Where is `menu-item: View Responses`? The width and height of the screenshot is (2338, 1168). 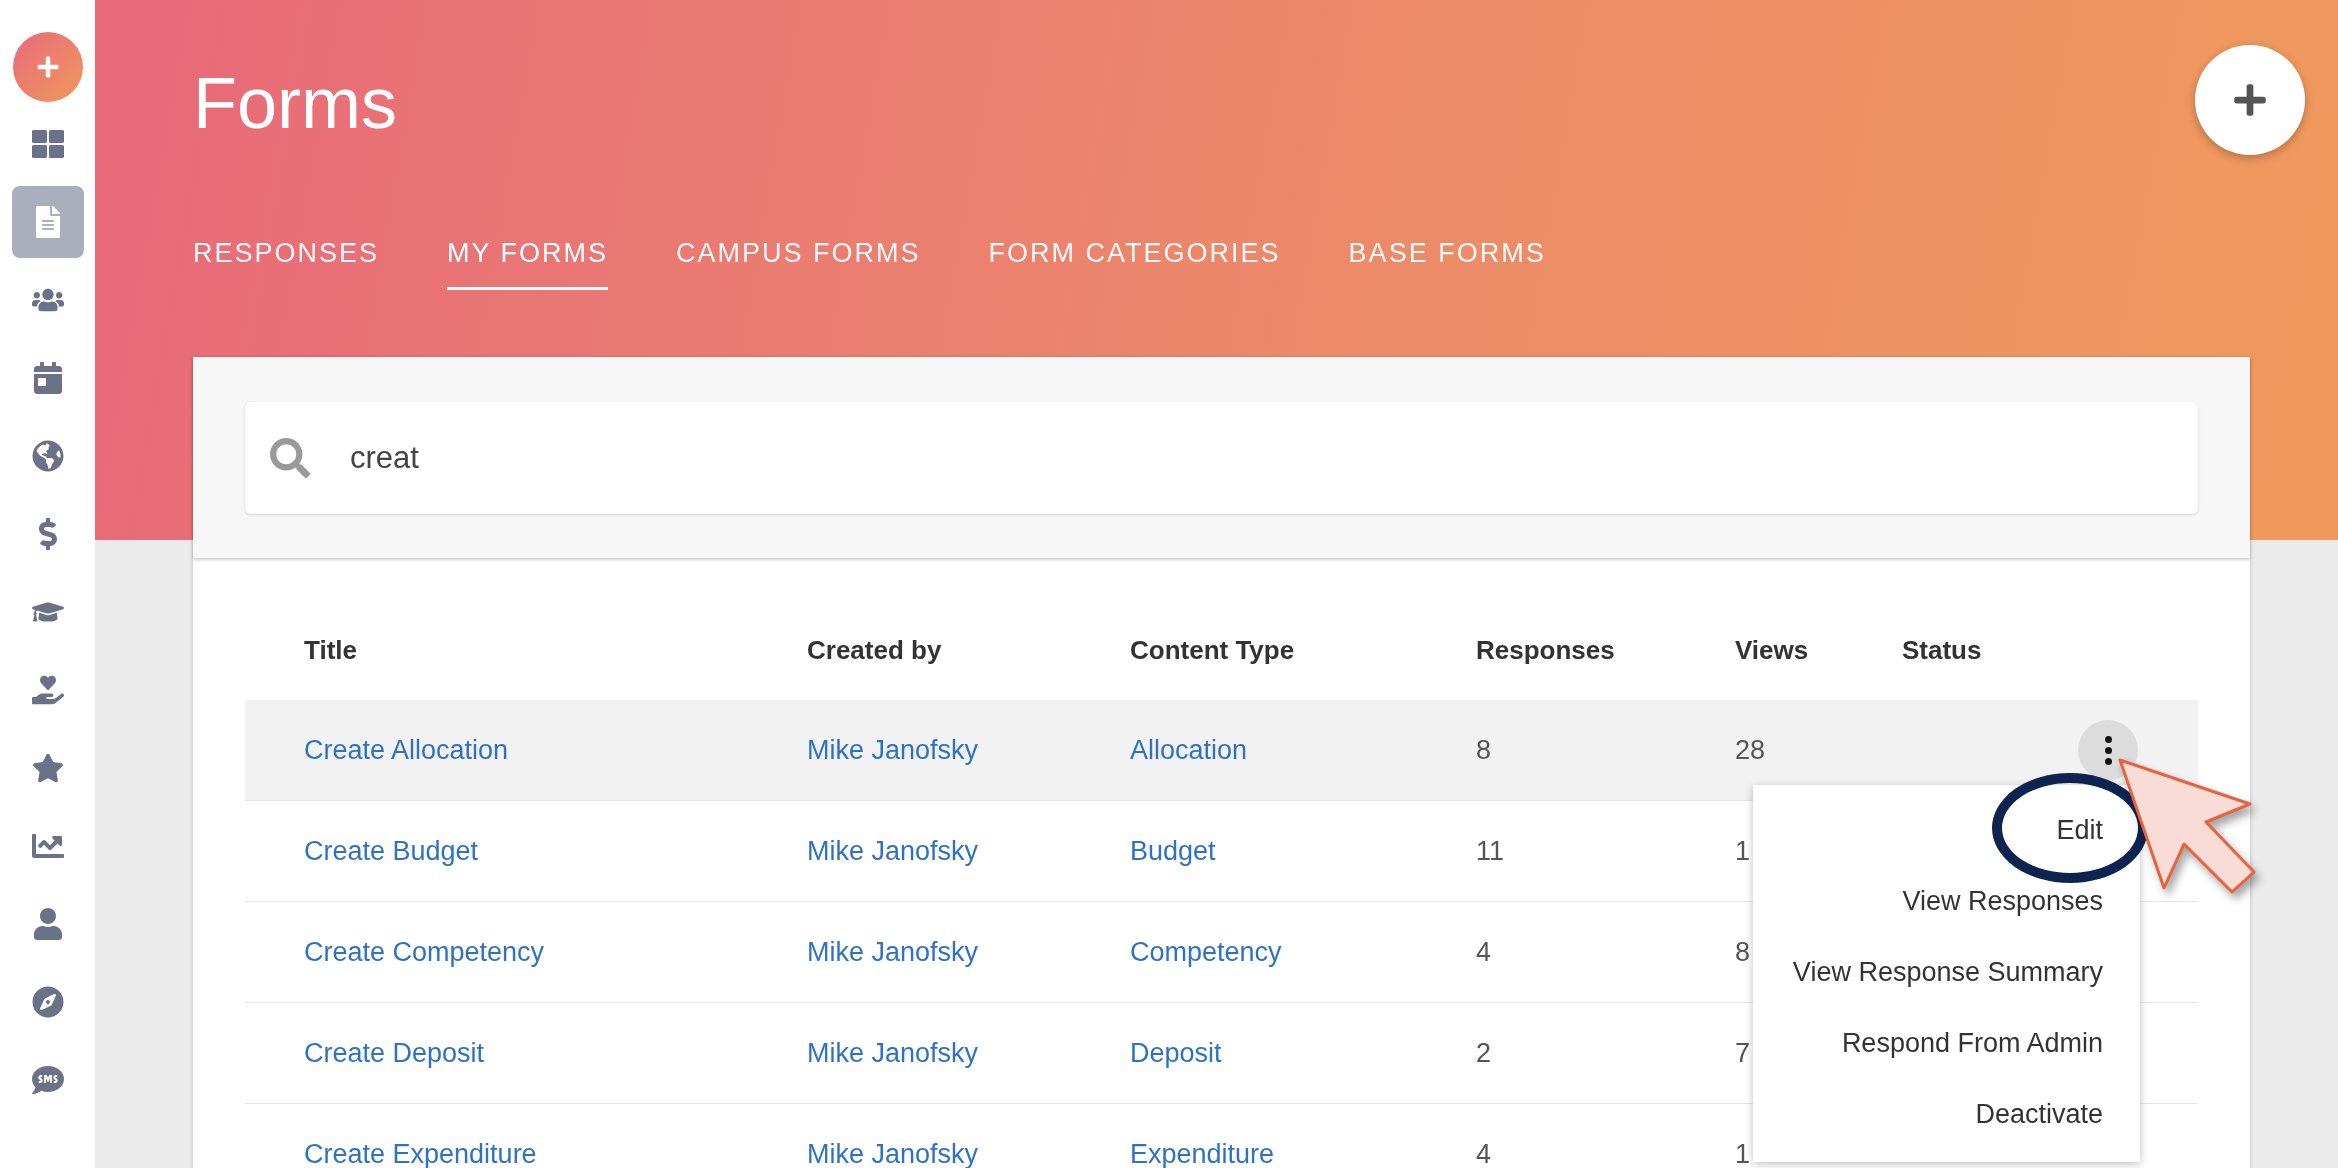 menu-item: View Responses is located at coordinates (1946, 901).